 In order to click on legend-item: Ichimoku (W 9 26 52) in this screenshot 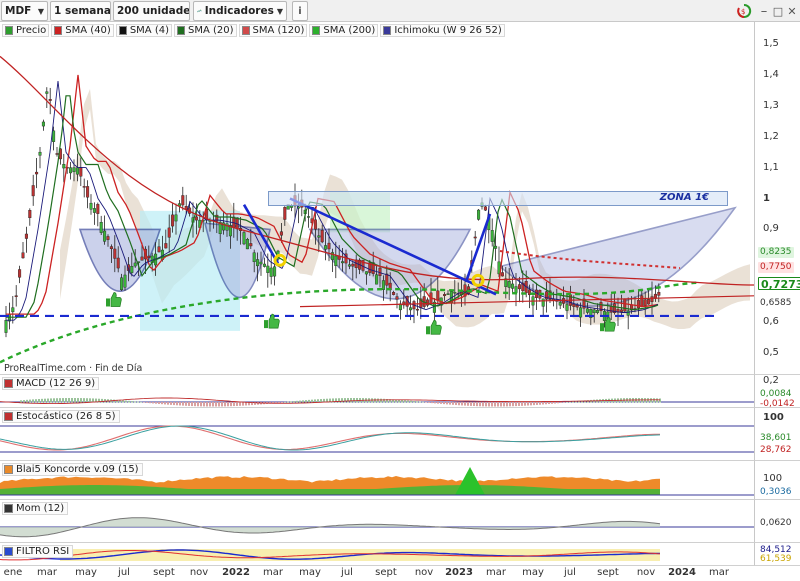, I will do `click(442, 30)`.